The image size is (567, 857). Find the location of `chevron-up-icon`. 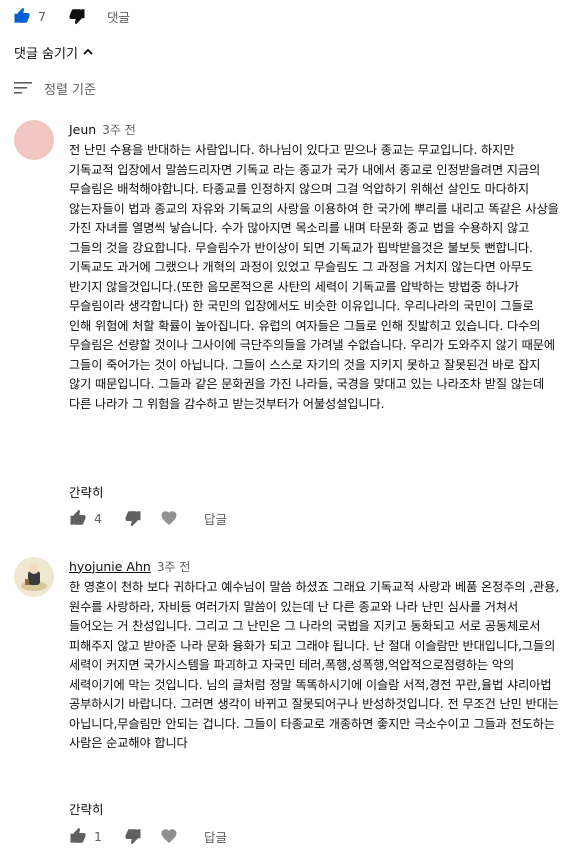

chevron-up-icon is located at coordinates (88, 52).